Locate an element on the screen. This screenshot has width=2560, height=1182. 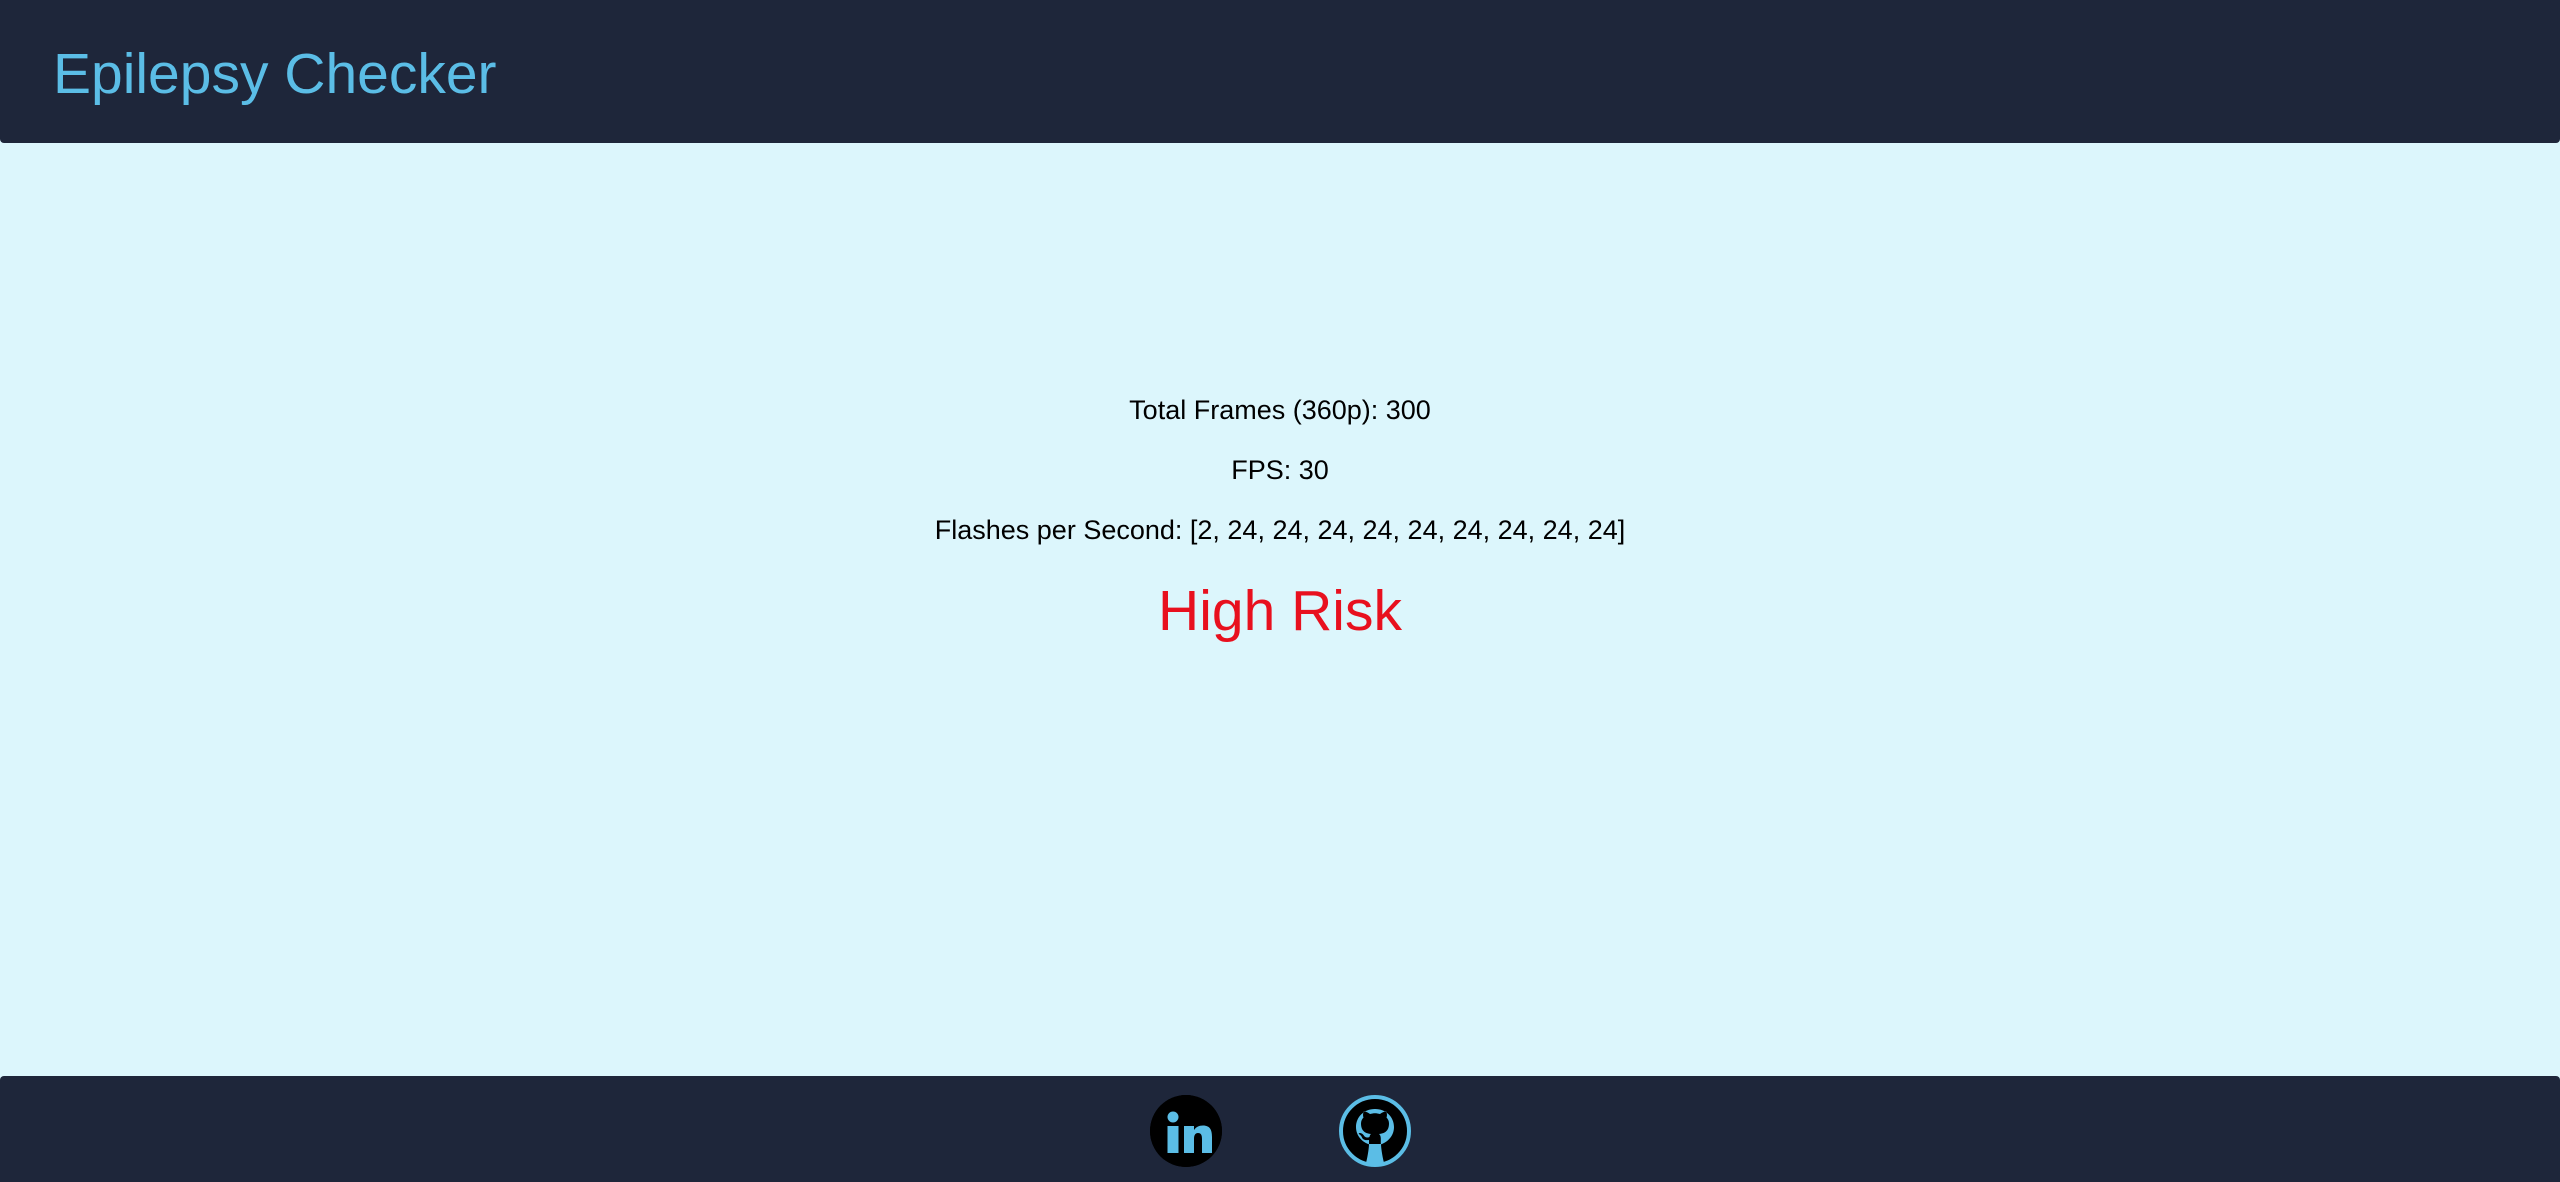
linkedin-link is located at coordinates (1186, 1131).